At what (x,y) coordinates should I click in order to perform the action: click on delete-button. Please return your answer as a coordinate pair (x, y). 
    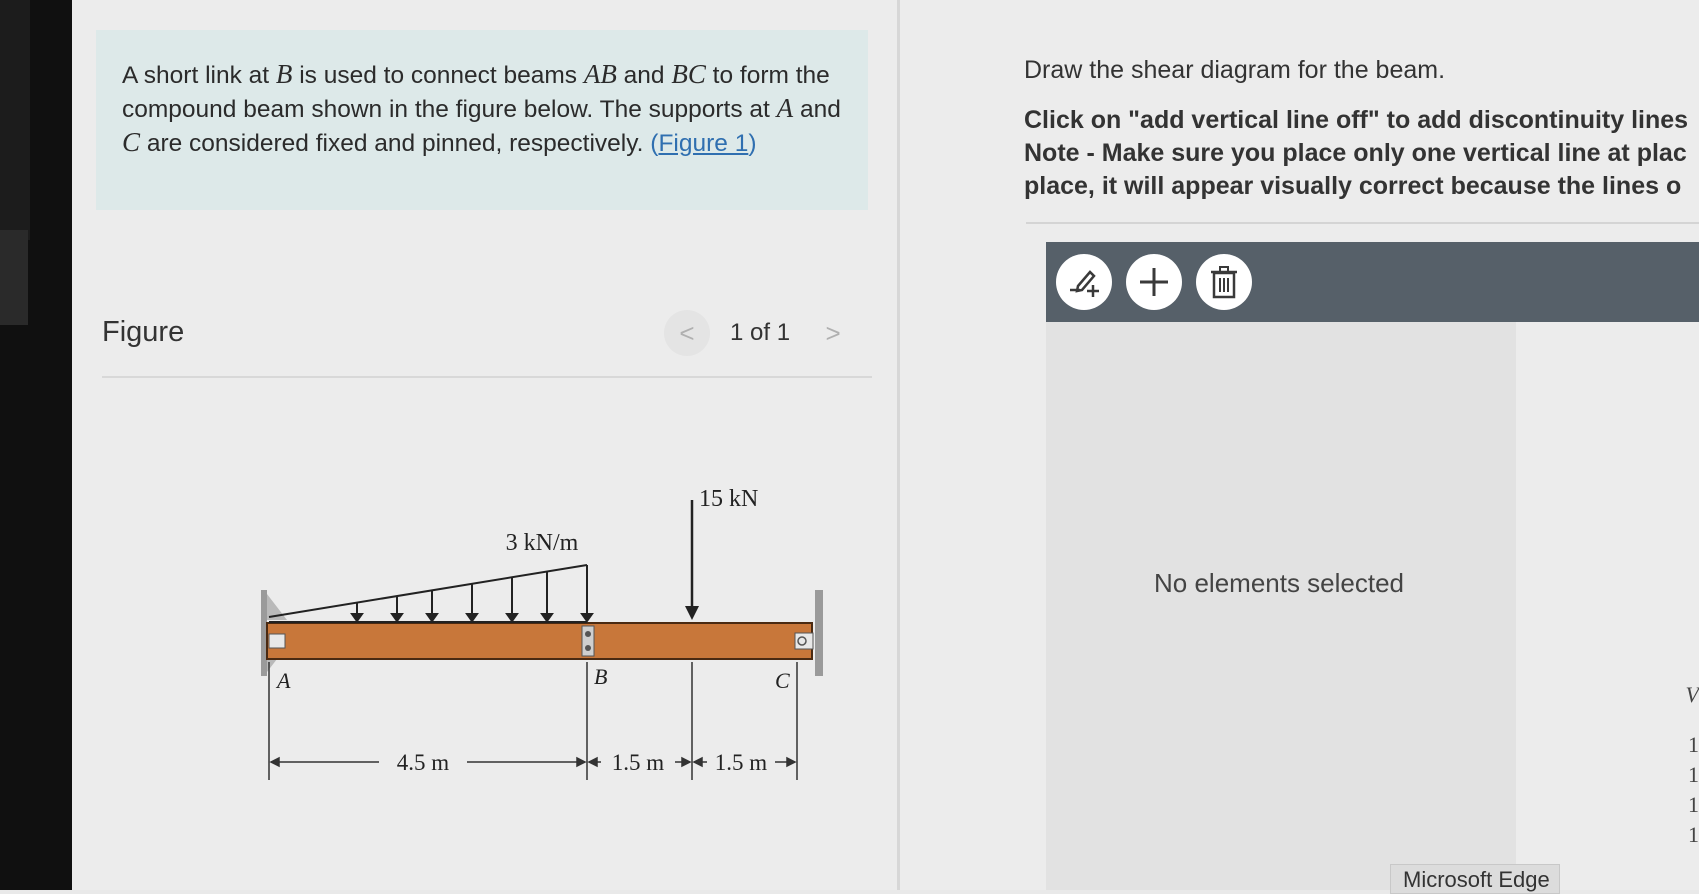
    Looking at the image, I should click on (1224, 282).